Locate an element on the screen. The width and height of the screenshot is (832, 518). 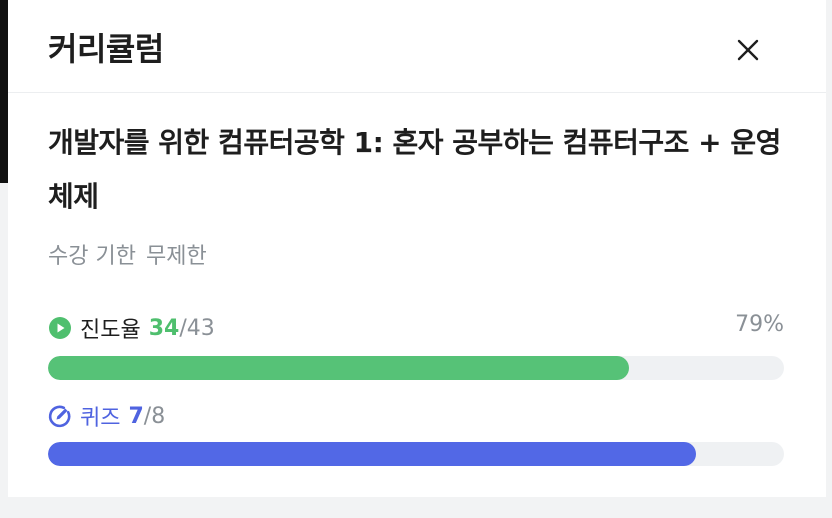
close-button is located at coordinates (748, 50).